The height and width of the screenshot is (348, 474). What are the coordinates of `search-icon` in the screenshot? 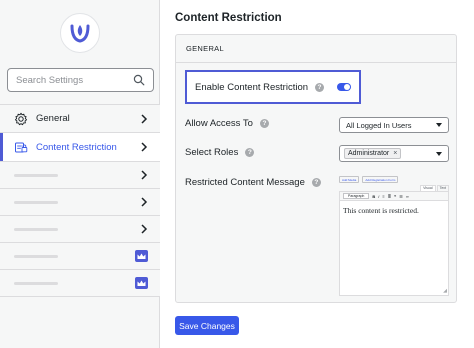 It's located at (139, 80).